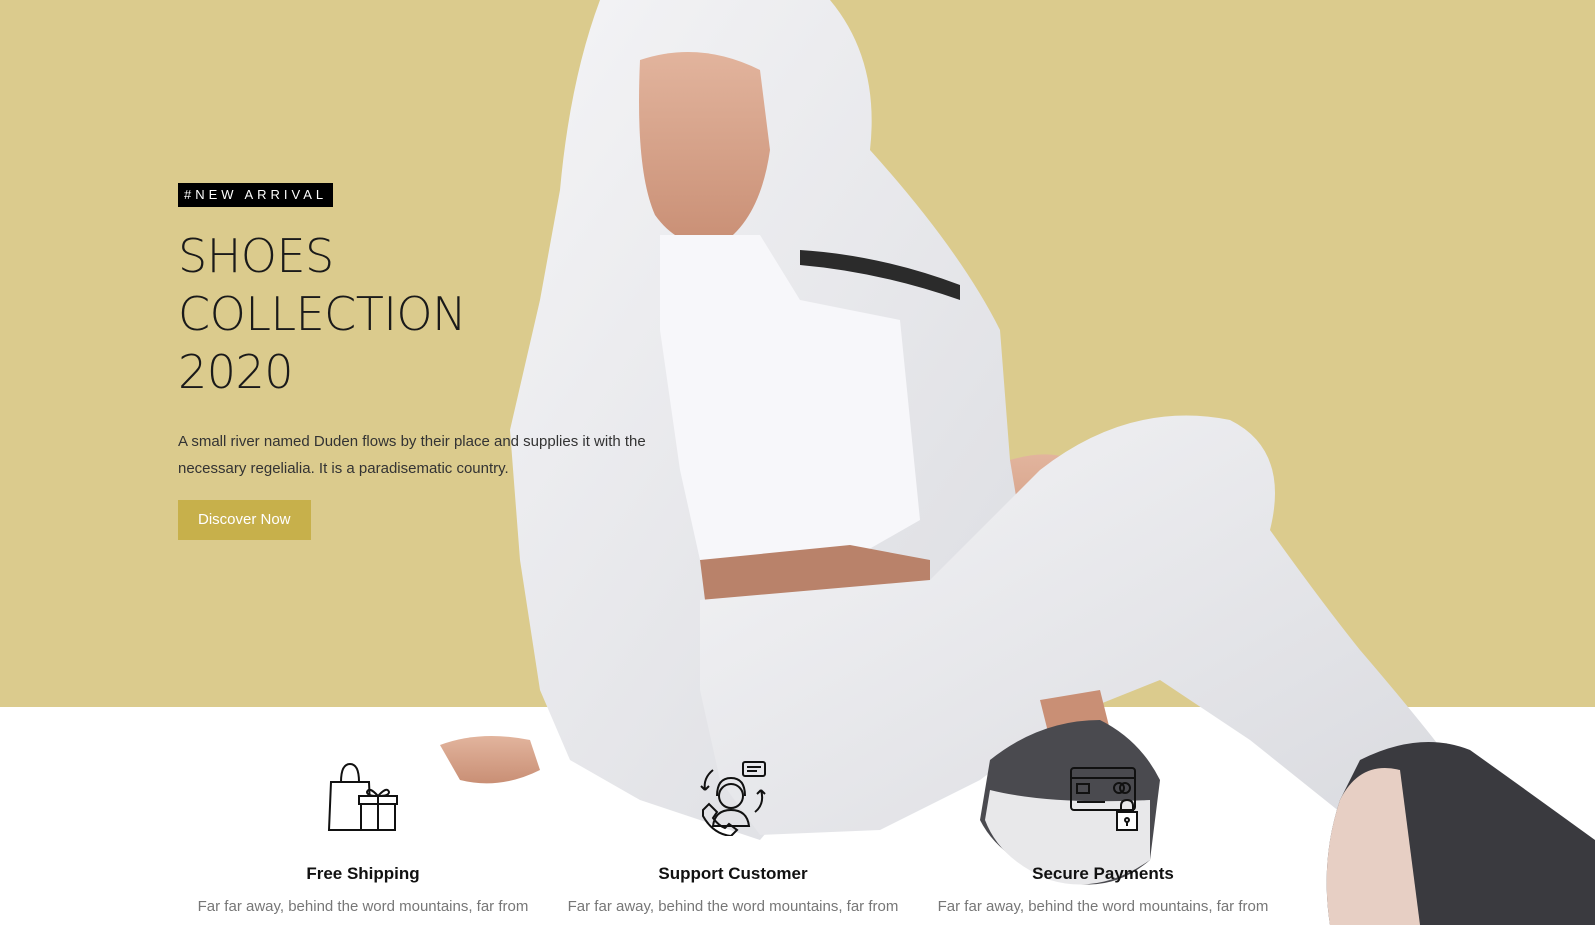 The height and width of the screenshot is (925, 1595). I want to click on customer-support-icon, so click(733, 798).